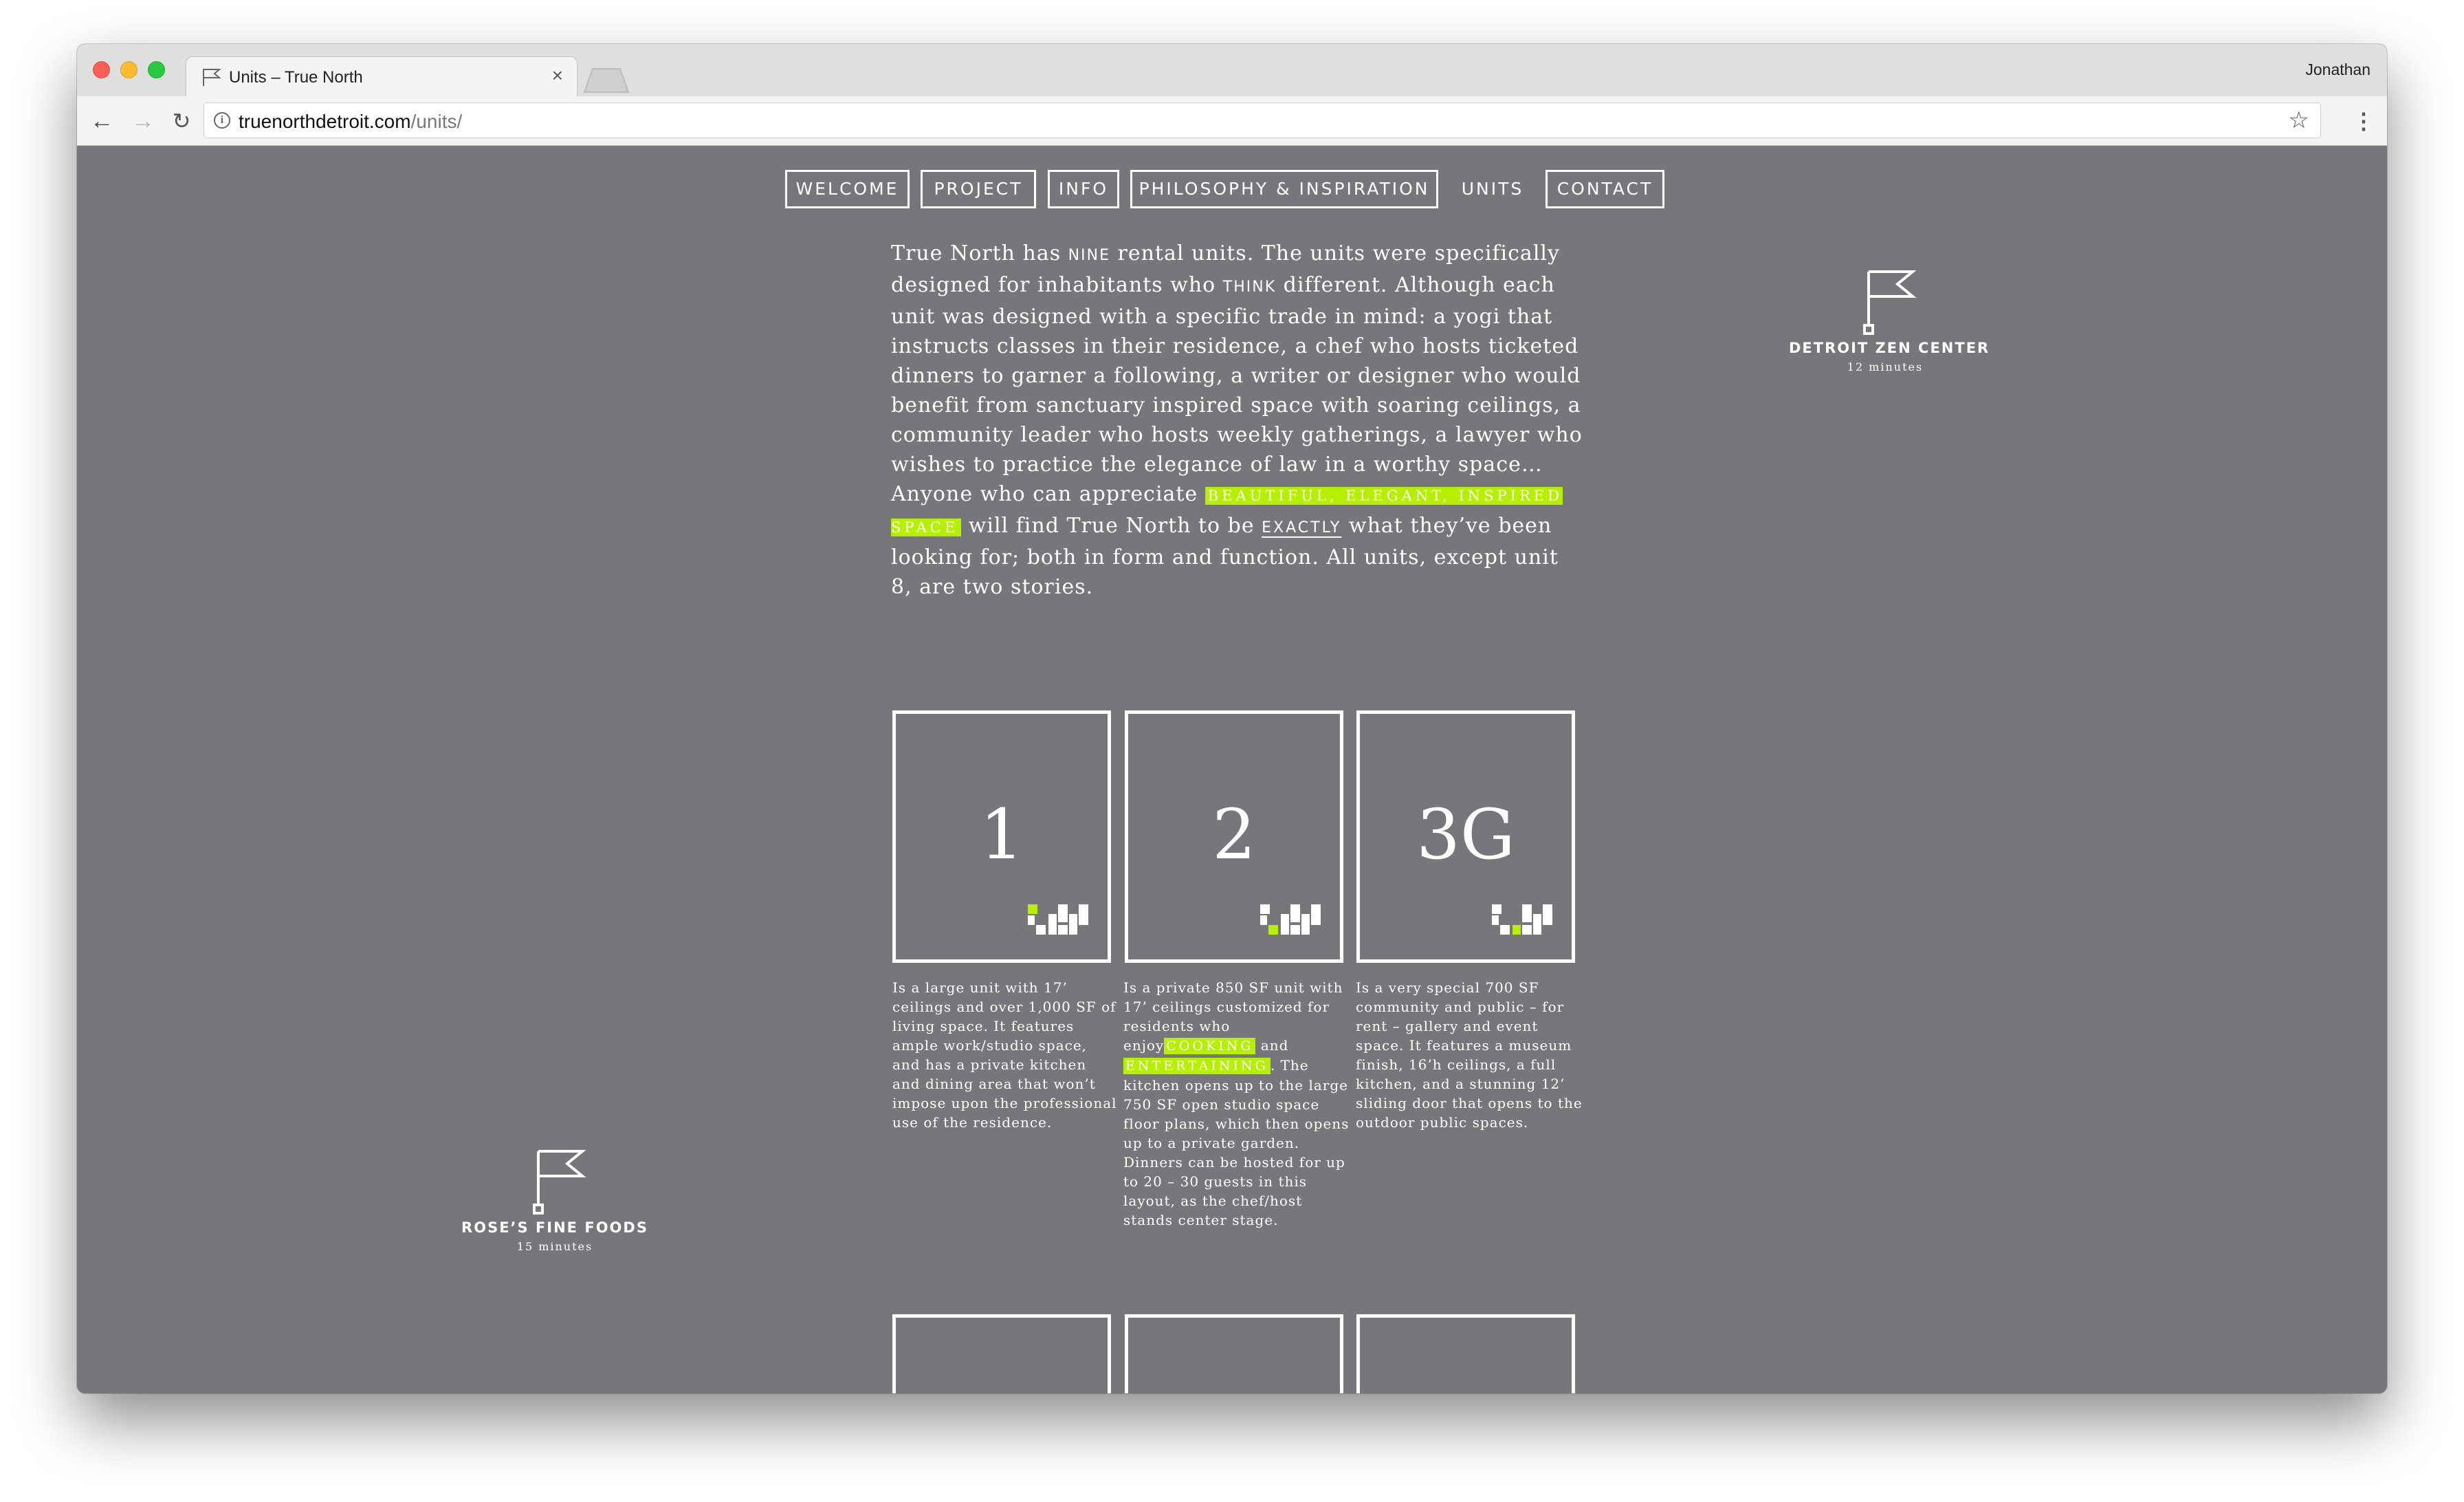 The image size is (2464, 1502). I want to click on poi-detroit-zen-center: DETROIT ZEN CENTER 12 minutes, so click(1889, 320).